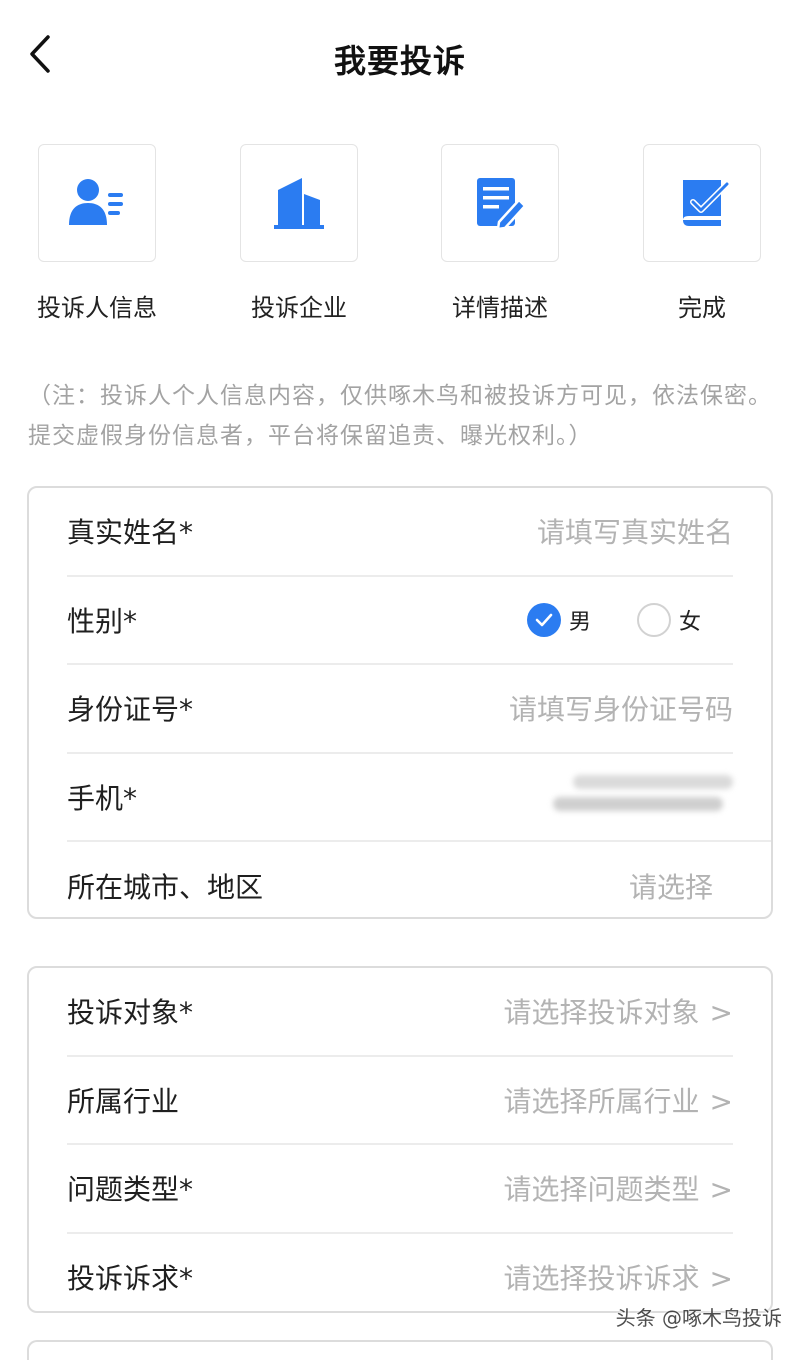 This screenshot has width=800, height=1360. I want to click on checkmark-icon, so click(544, 620).